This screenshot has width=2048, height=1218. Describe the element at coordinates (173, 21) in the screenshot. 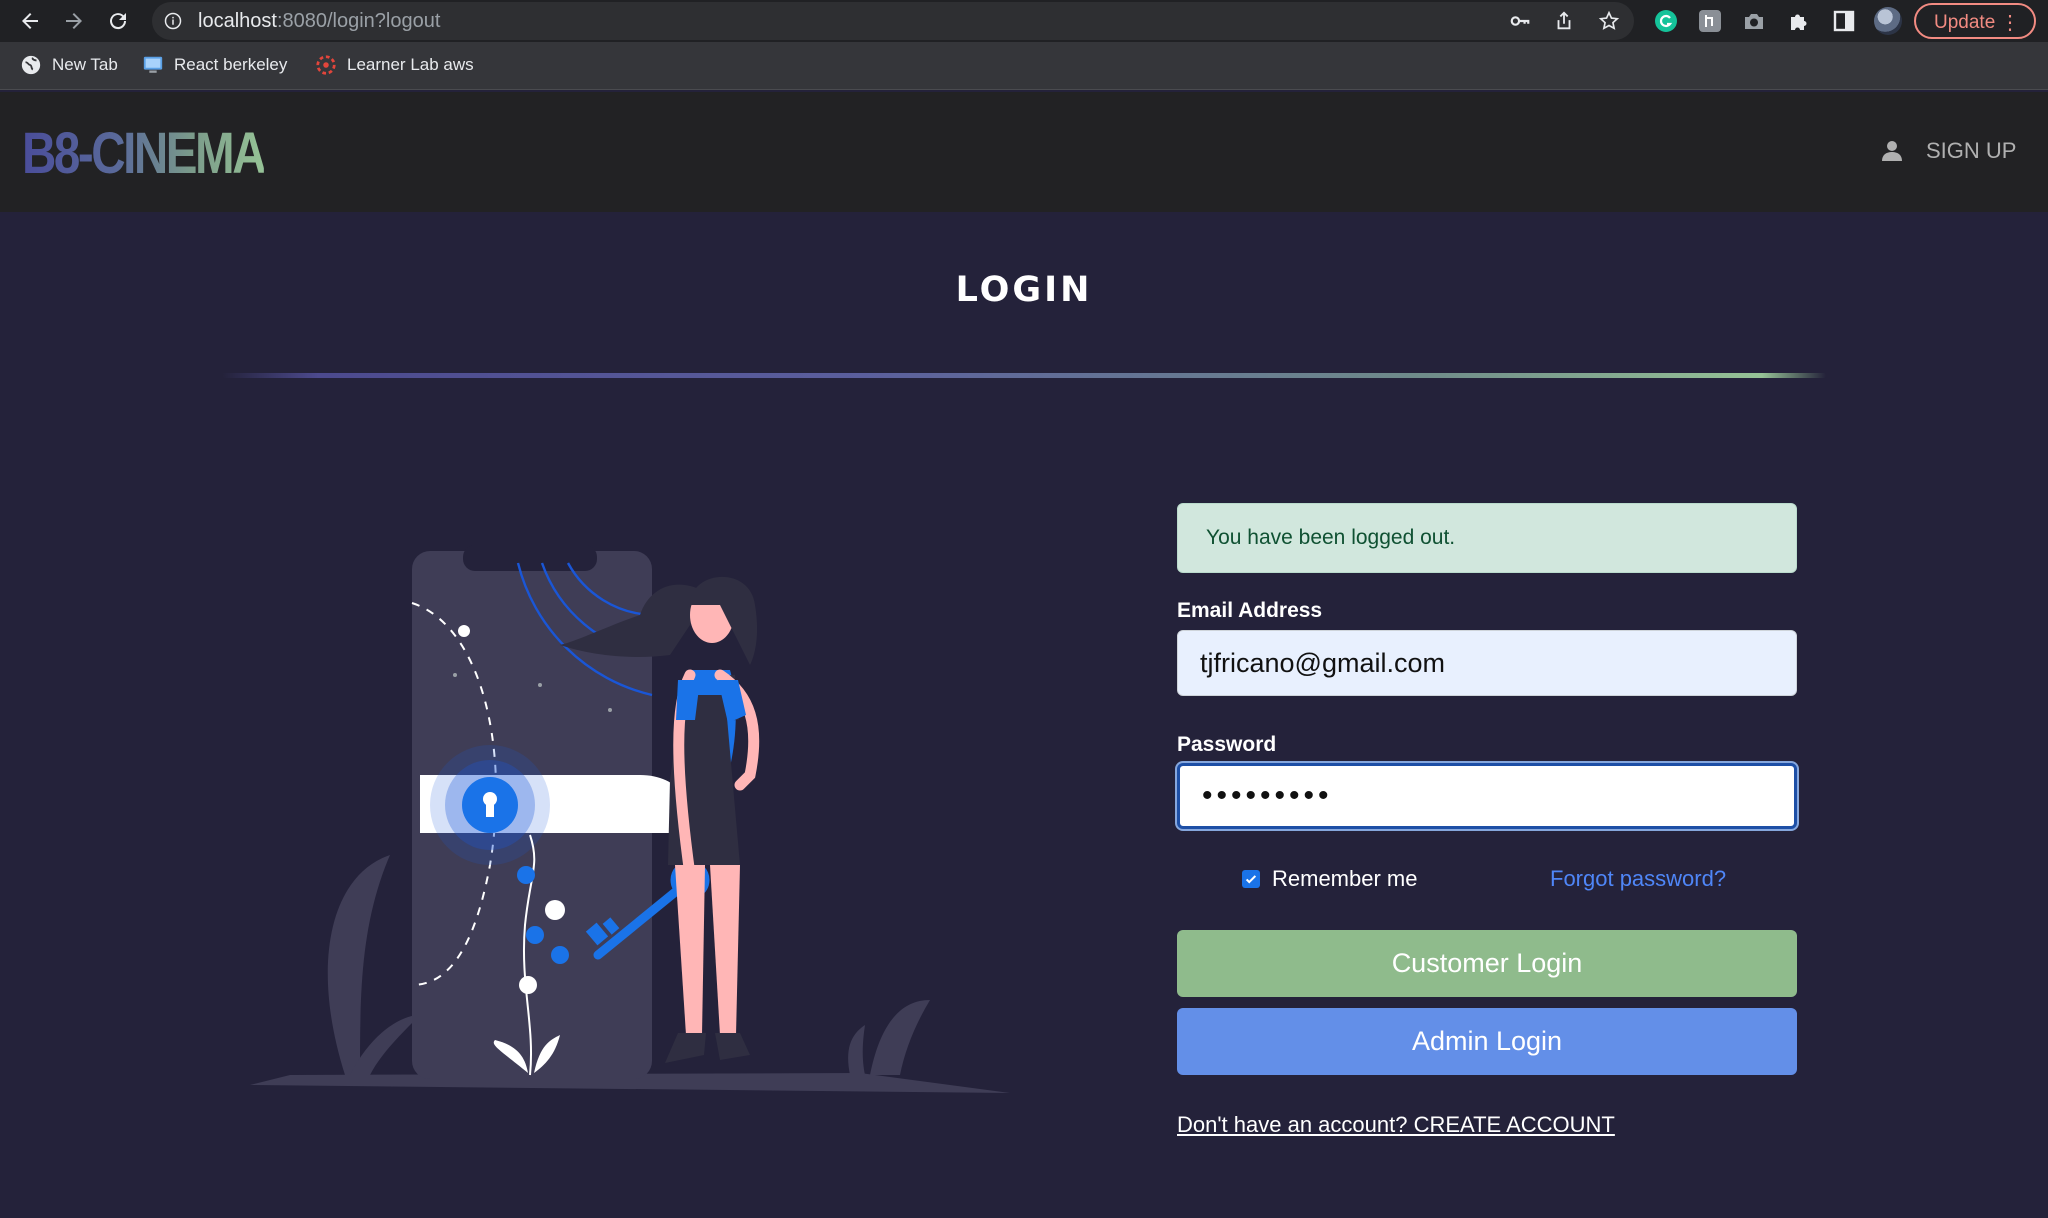

I see `info-icon` at that location.